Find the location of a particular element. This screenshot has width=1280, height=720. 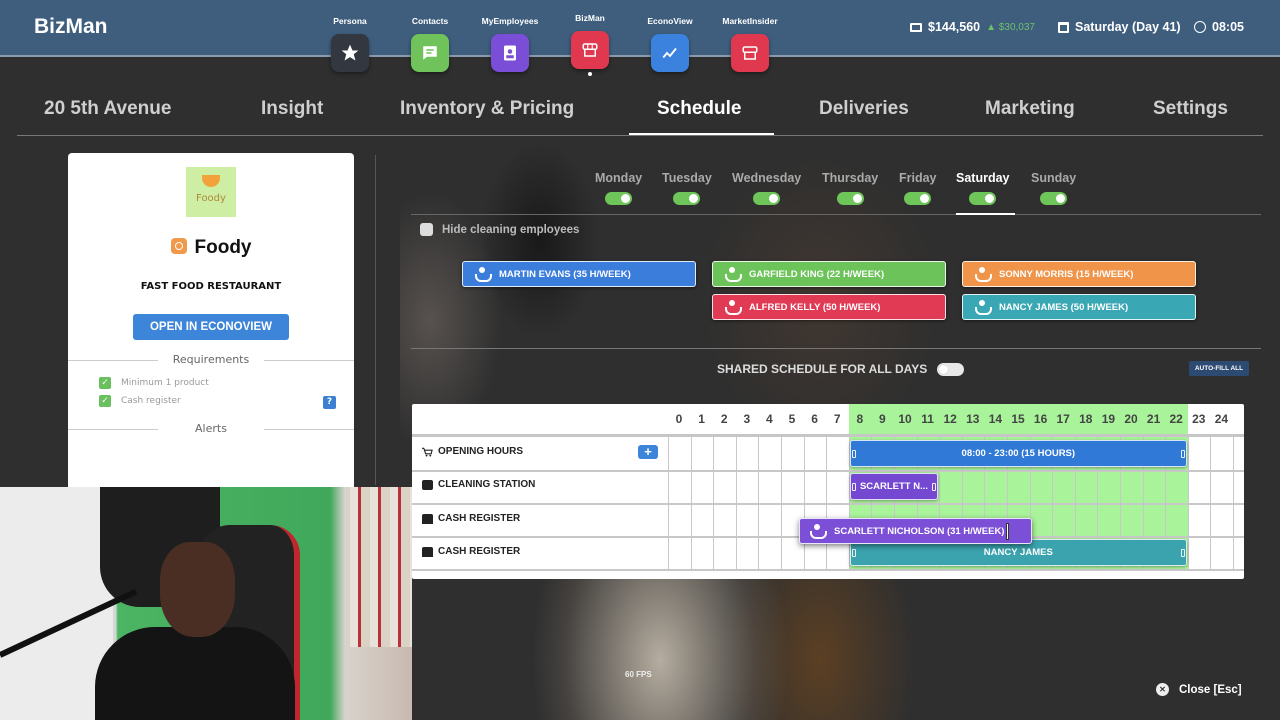

hour-label: 19 is located at coordinates (1108, 419).